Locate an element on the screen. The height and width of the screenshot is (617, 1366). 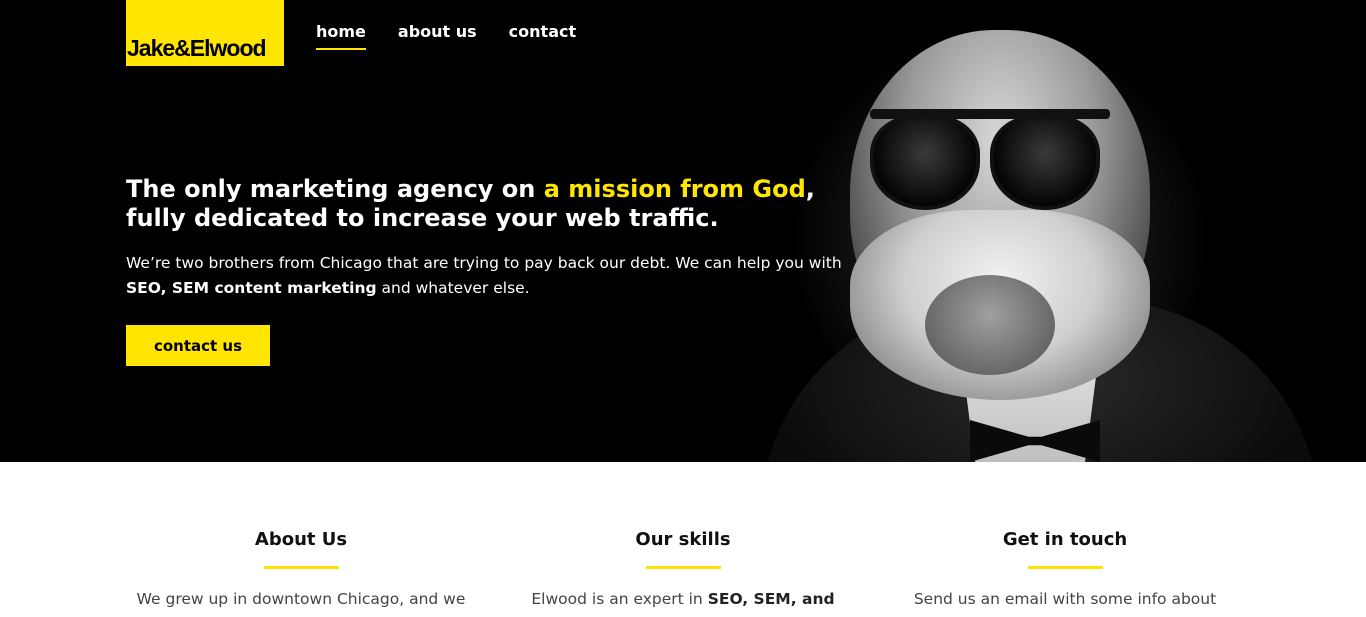
main-nav: home about us contact is located at coordinates (446, 36).